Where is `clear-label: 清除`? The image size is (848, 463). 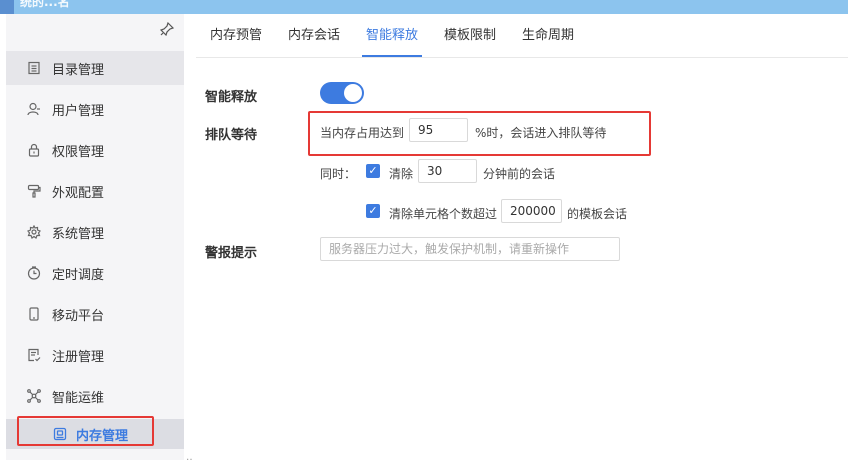
clear-label: 清除 is located at coordinates (401, 174).